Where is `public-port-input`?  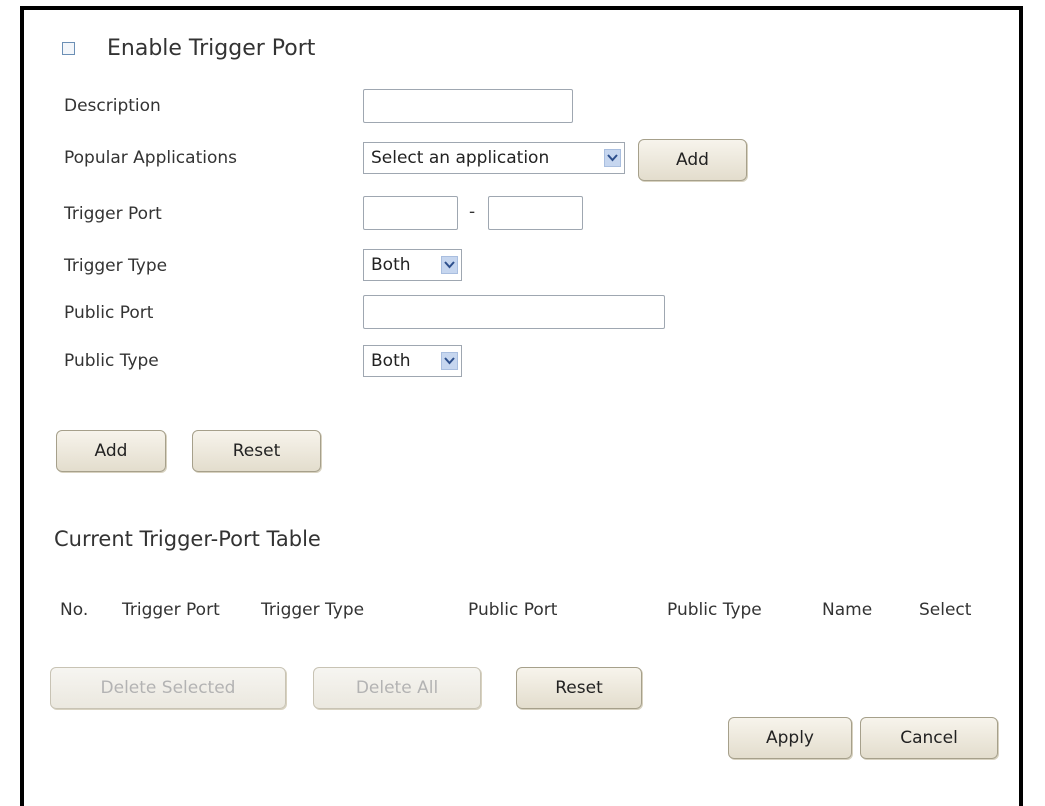
public-port-input is located at coordinates (514, 312).